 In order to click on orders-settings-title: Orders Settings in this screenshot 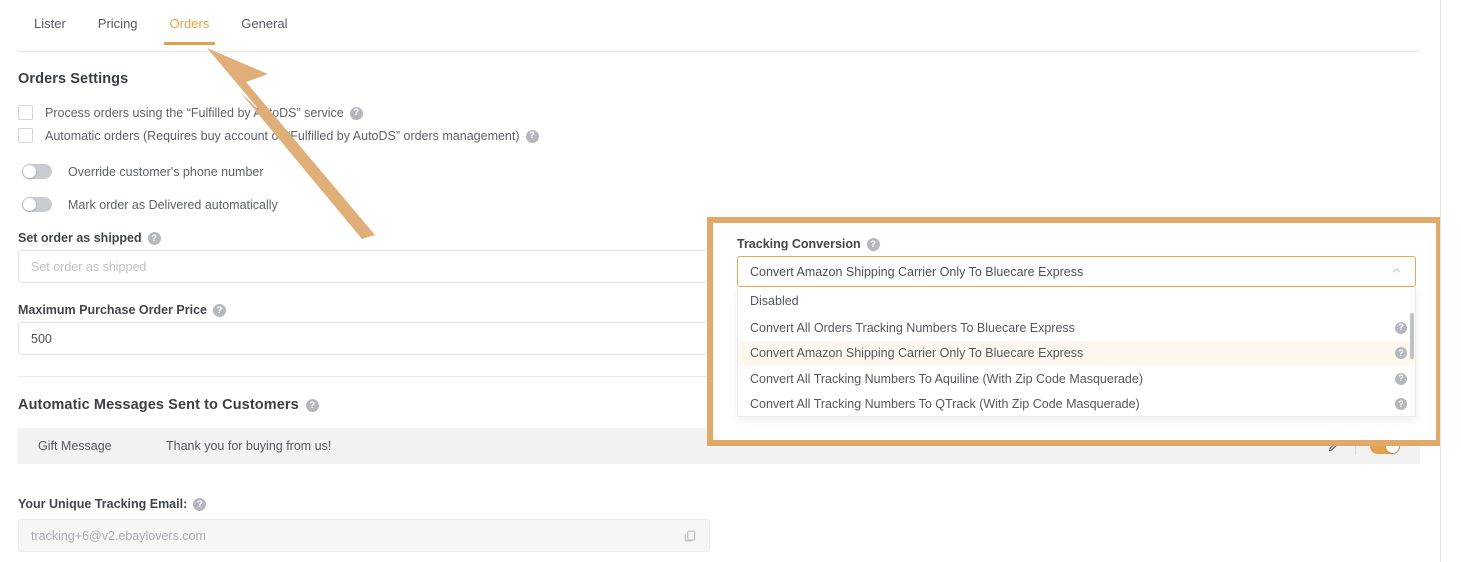, I will do `click(73, 79)`.